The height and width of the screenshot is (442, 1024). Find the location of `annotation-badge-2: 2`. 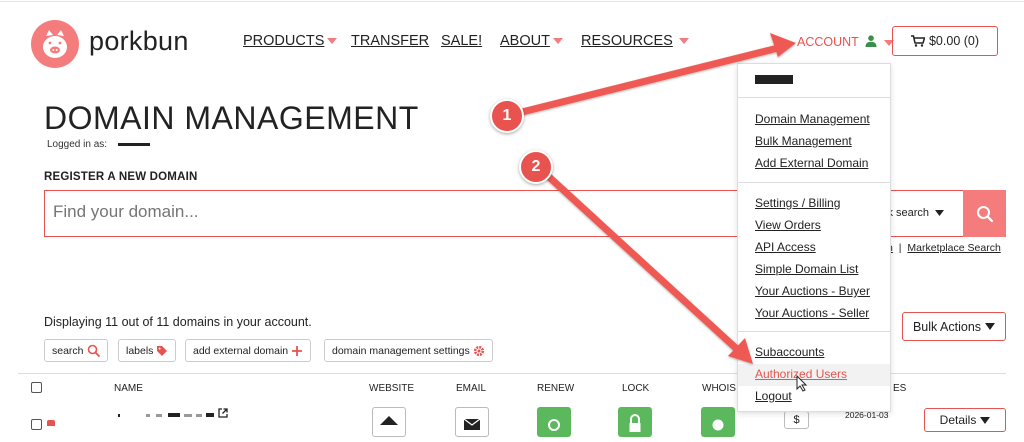

annotation-badge-2: 2 is located at coordinates (536, 167).